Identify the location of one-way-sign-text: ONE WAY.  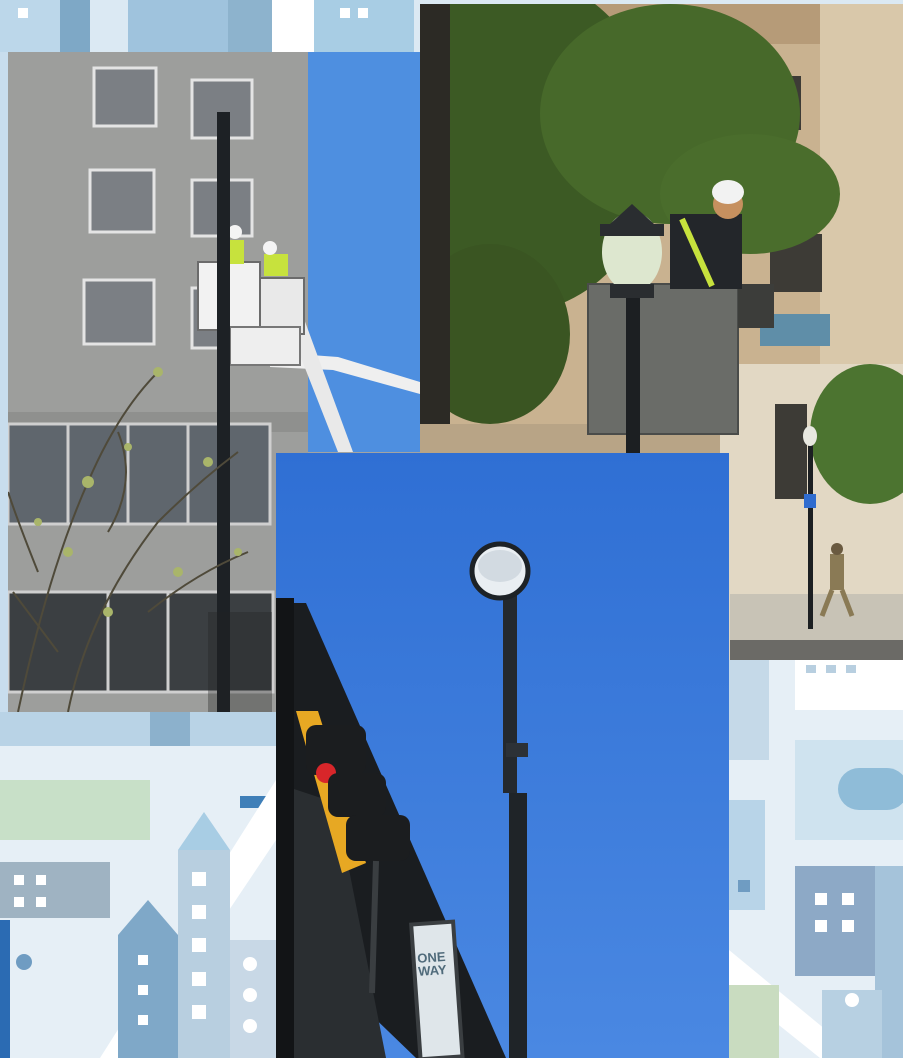
(432, 963).